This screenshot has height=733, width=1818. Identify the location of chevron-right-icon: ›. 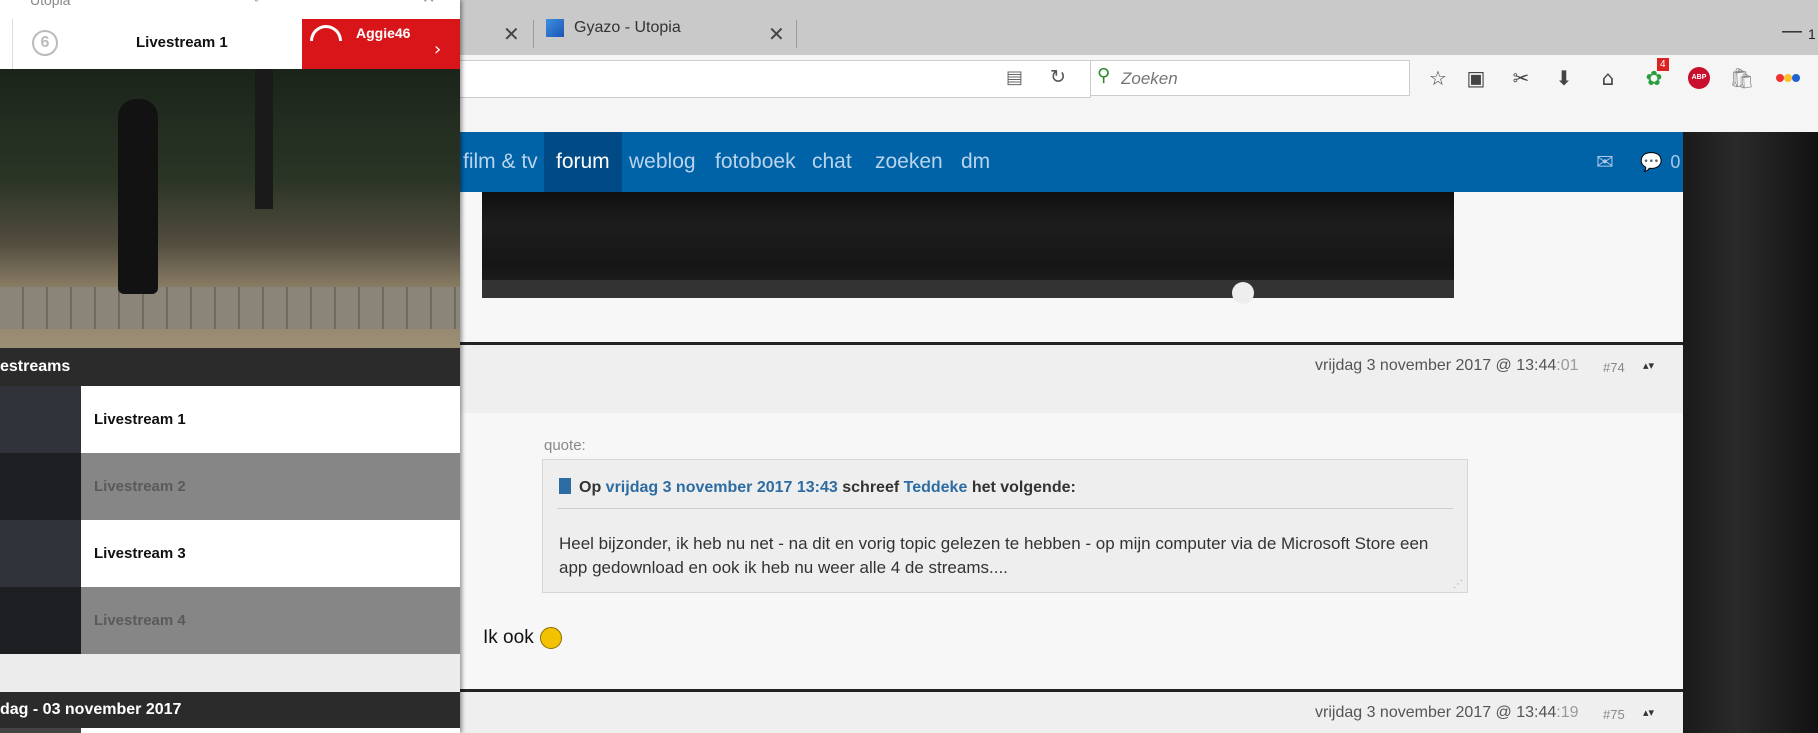
(438, 49).